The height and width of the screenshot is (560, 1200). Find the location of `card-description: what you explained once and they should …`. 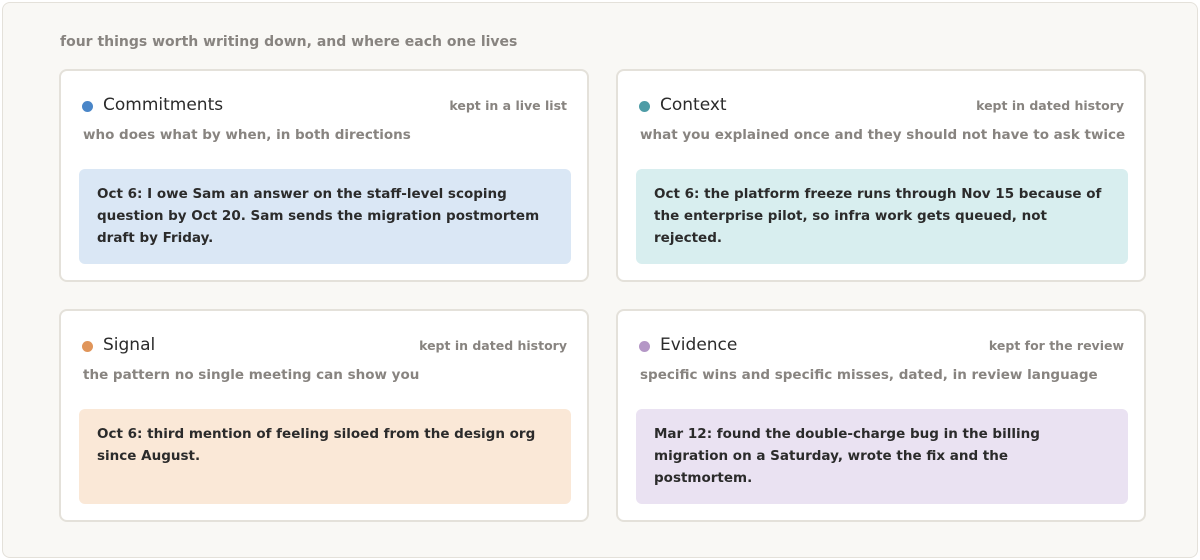

card-description: what you explained once and they should … is located at coordinates (883, 135).